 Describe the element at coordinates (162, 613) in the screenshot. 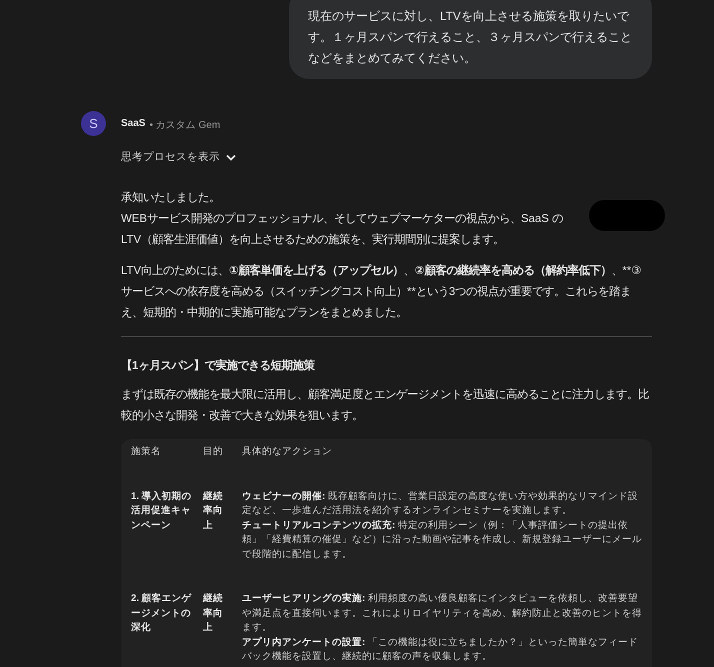

I see `table-cell-text: 2. 顧客エンゲージメントの深化` at that location.